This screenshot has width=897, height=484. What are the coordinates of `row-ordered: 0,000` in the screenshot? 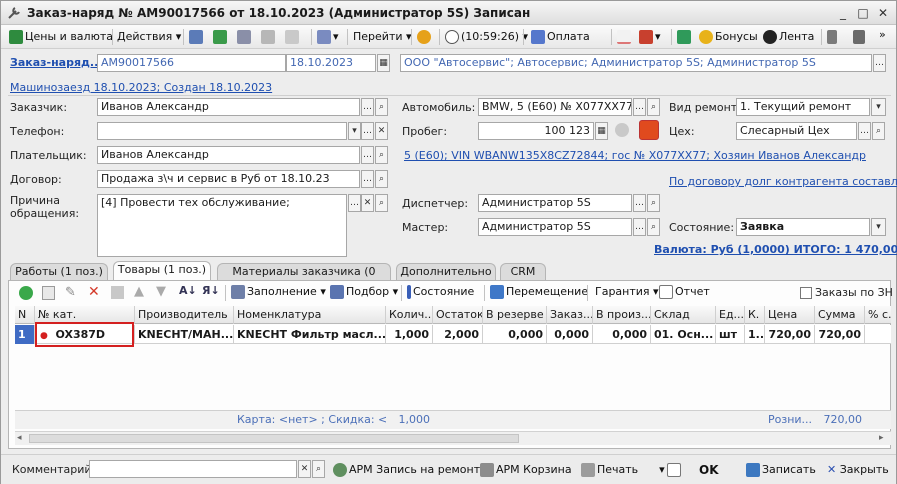 It's located at (570, 334).